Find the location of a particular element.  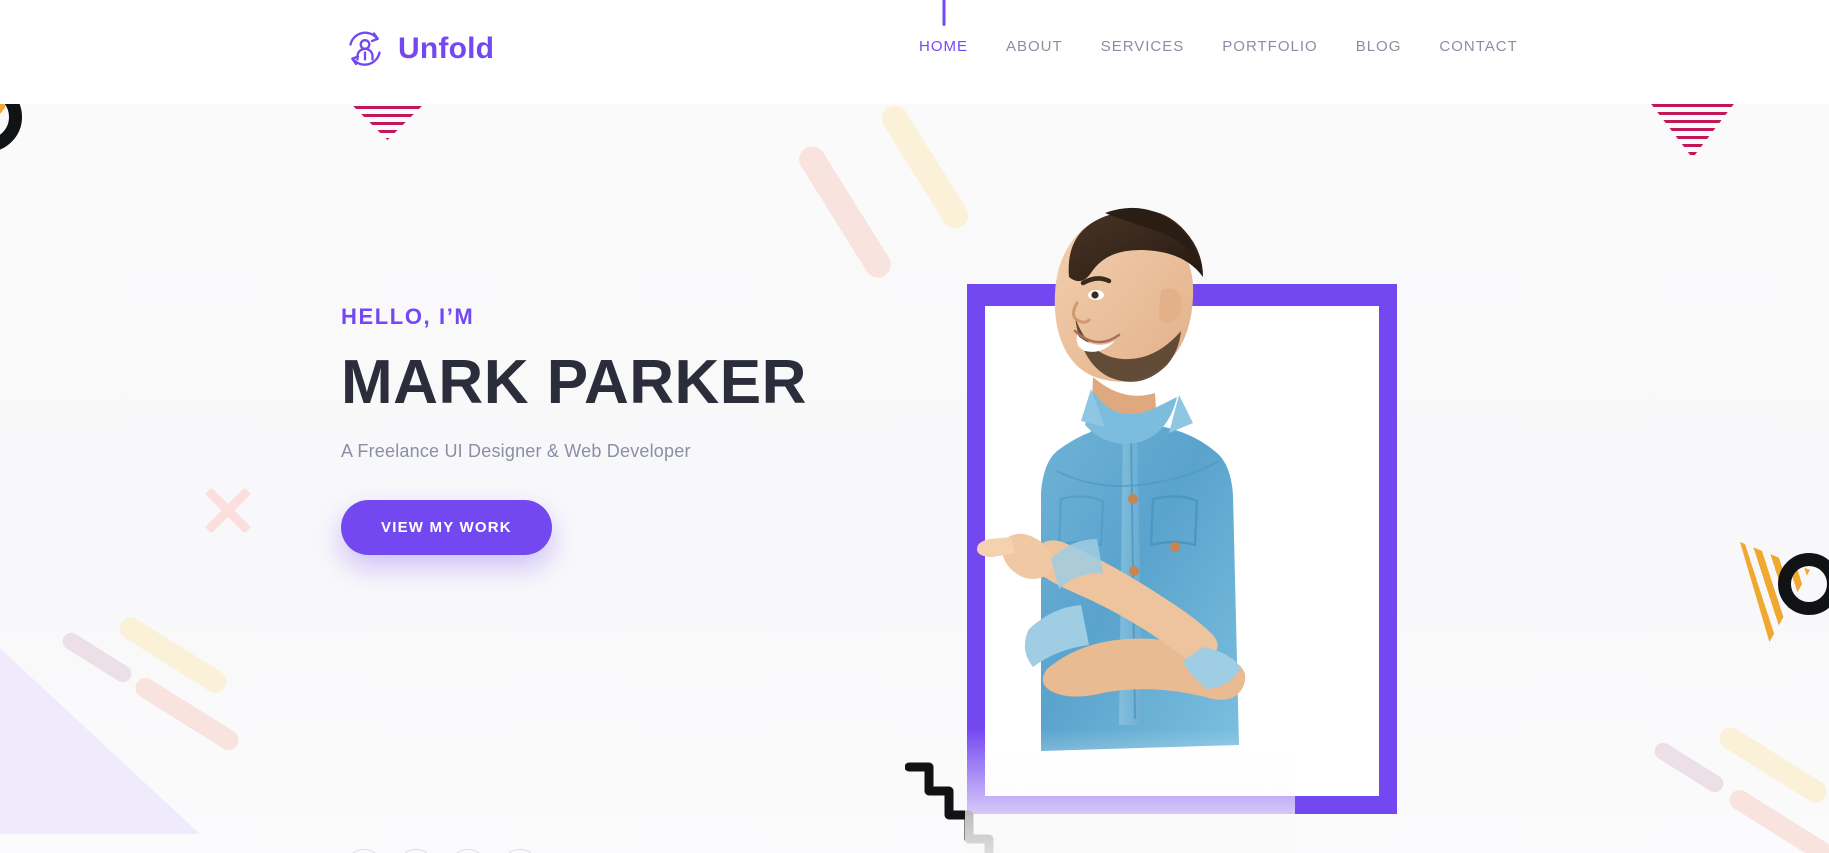

brand-name: Unfold is located at coordinates (446, 48).